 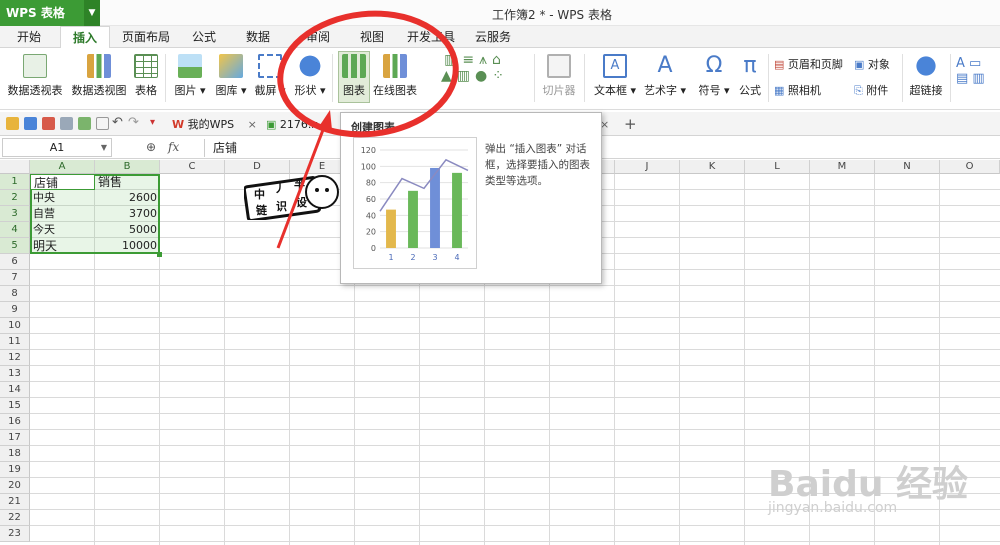 What do you see at coordinates (62, 198) in the screenshot?
I see `cell-a2: 中央` at bounding box center [62, 198].